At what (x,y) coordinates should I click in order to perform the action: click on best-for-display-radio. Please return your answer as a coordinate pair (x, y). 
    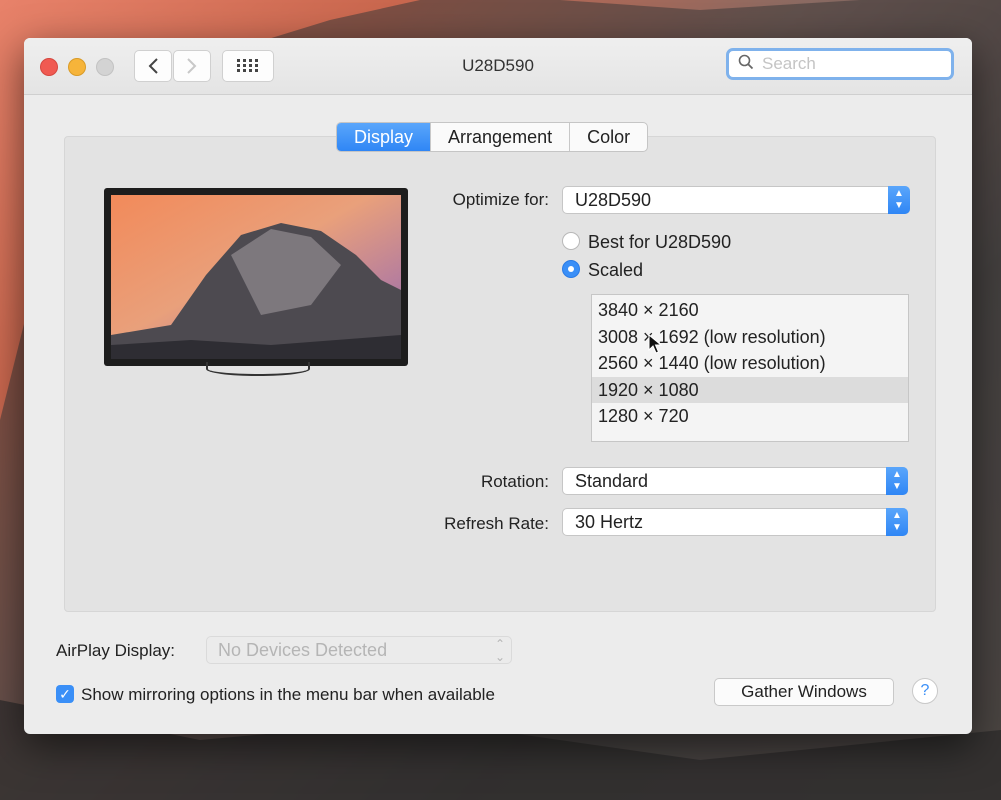
    Looking at the image, I should click on (571, 241).